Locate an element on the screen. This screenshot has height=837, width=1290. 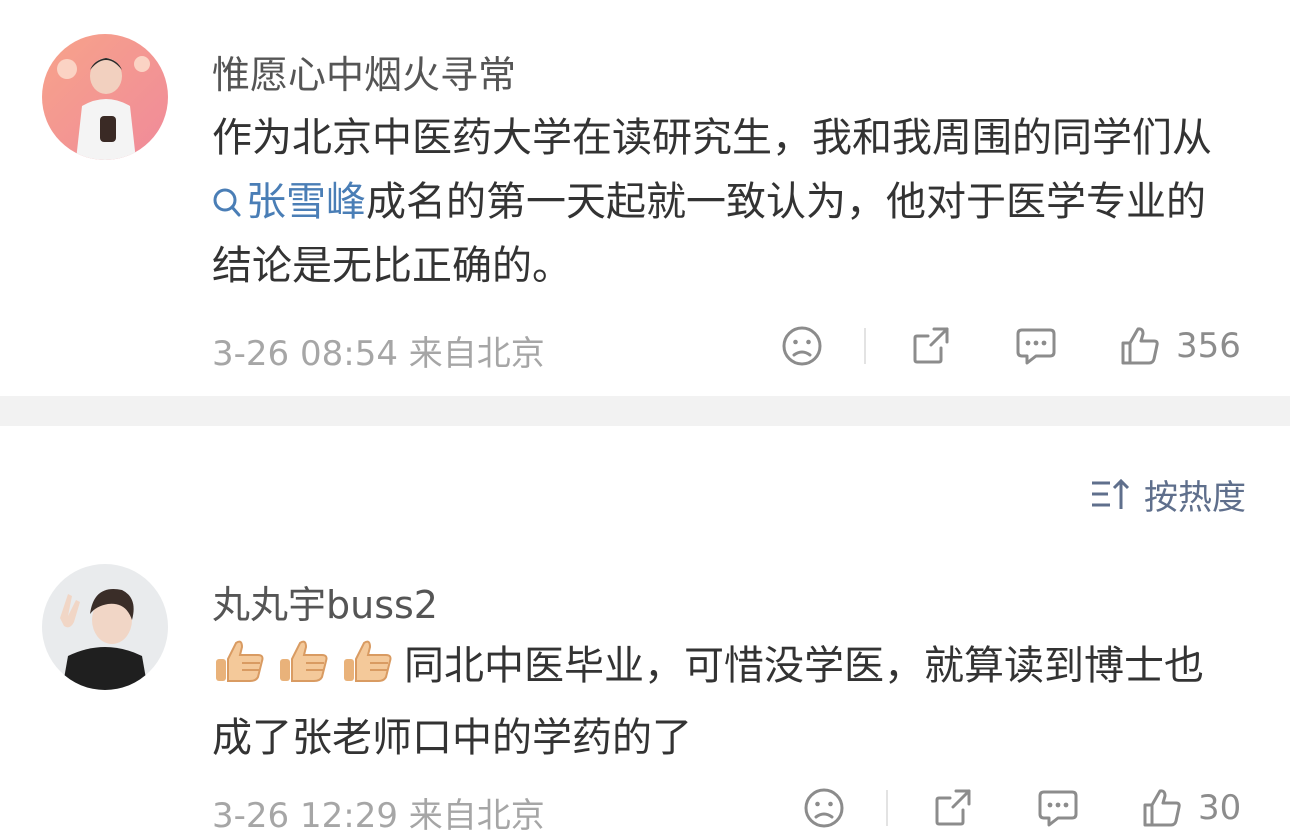
username: 惟愿心中烟火寻常 is located at coordinates (364, 71).